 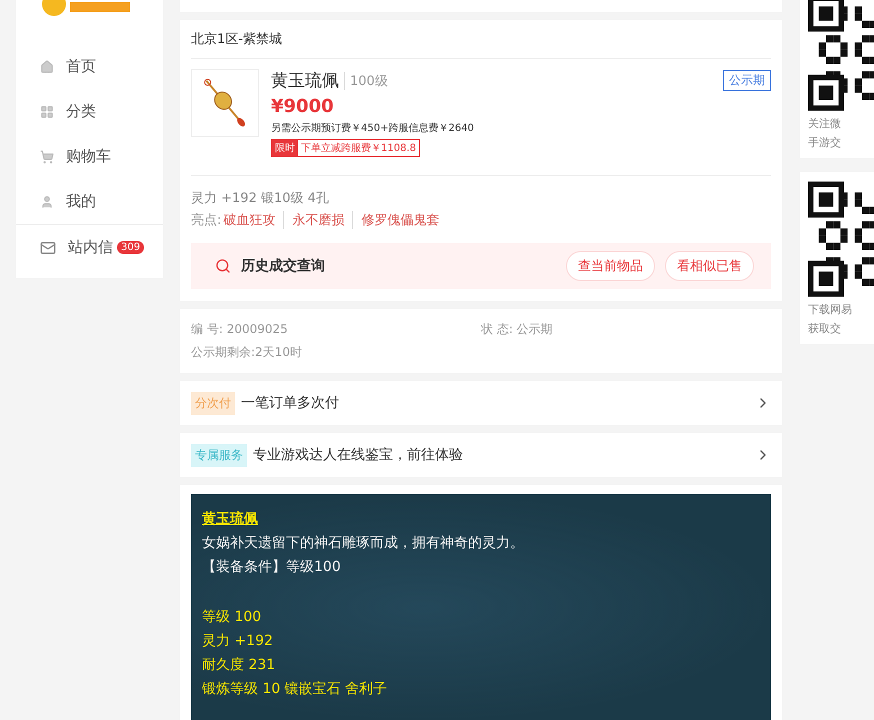 I want to click on item-status: 状 态: 公示期, so click(x=517, y=329).